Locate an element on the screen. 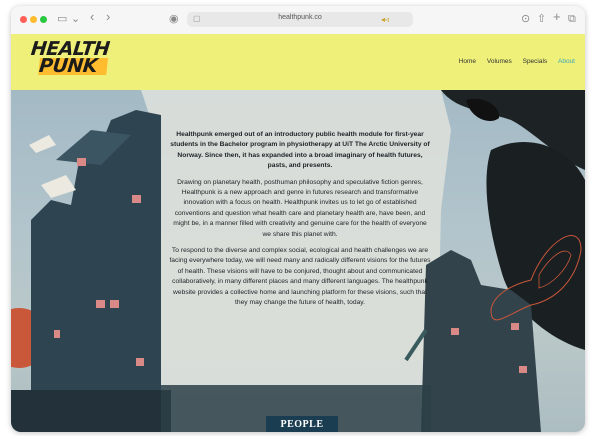 The image size is (595, 436). address-bar: ▢ healthpunk.co ◂◃ is located at coordinates (300, 19).